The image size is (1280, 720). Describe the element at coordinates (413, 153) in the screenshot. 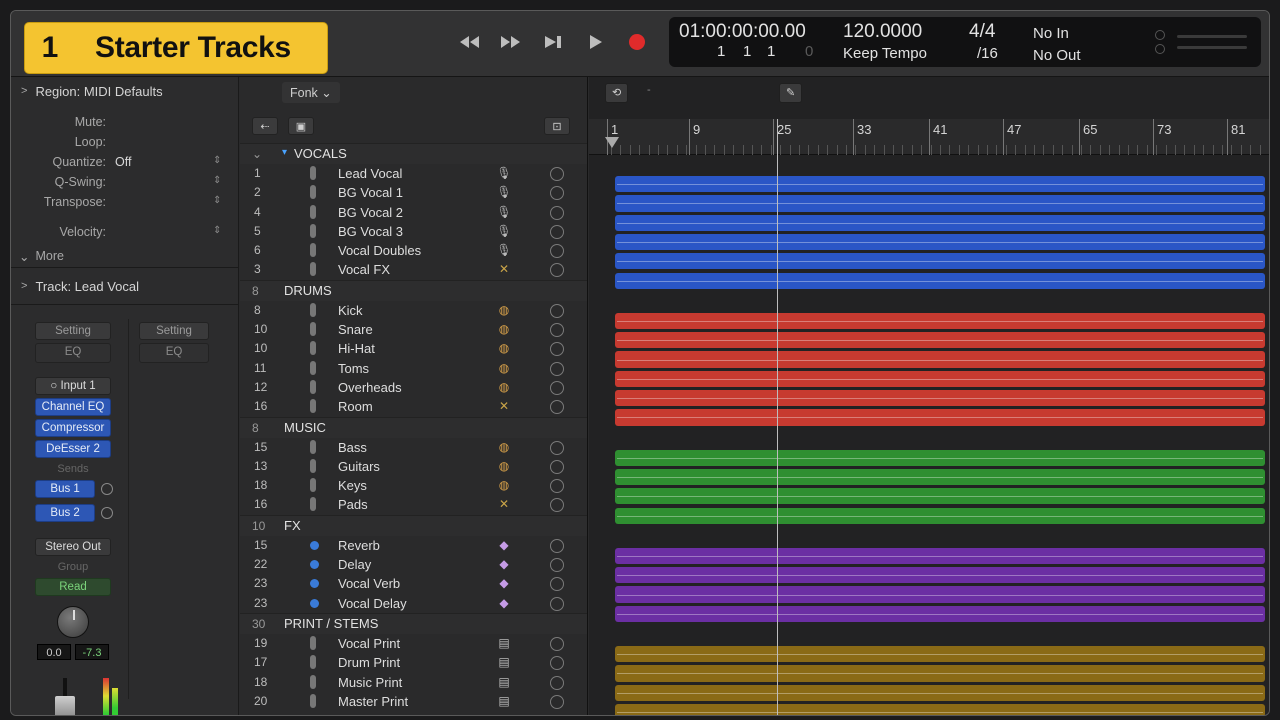

I see `track-group-header: ⌄ ▾ VOCALS` at that location.